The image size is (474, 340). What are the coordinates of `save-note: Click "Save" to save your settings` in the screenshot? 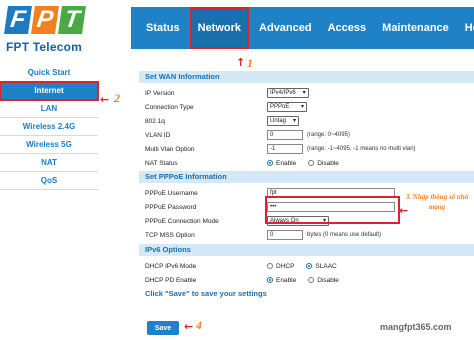 It's located at (206, 293).